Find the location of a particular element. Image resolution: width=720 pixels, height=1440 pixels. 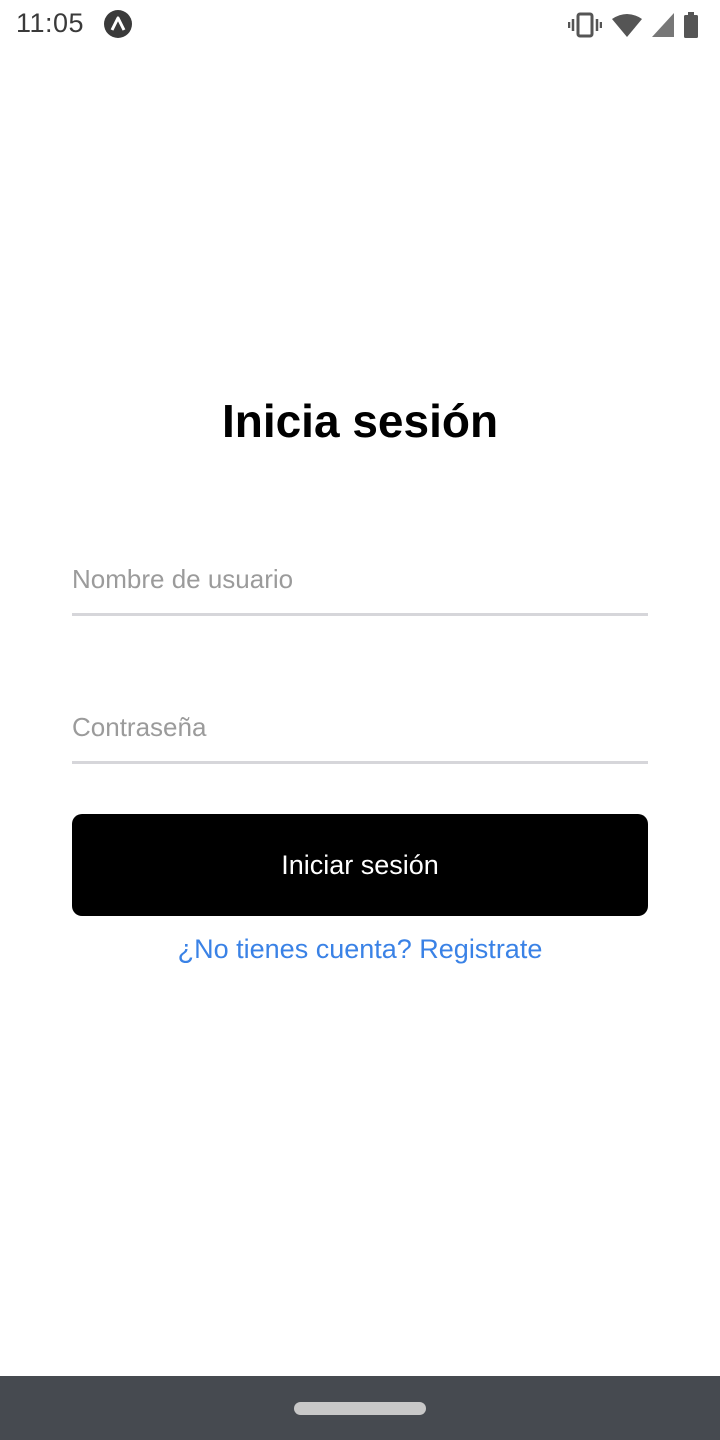

status-icons is located at coordinates (633, 25).